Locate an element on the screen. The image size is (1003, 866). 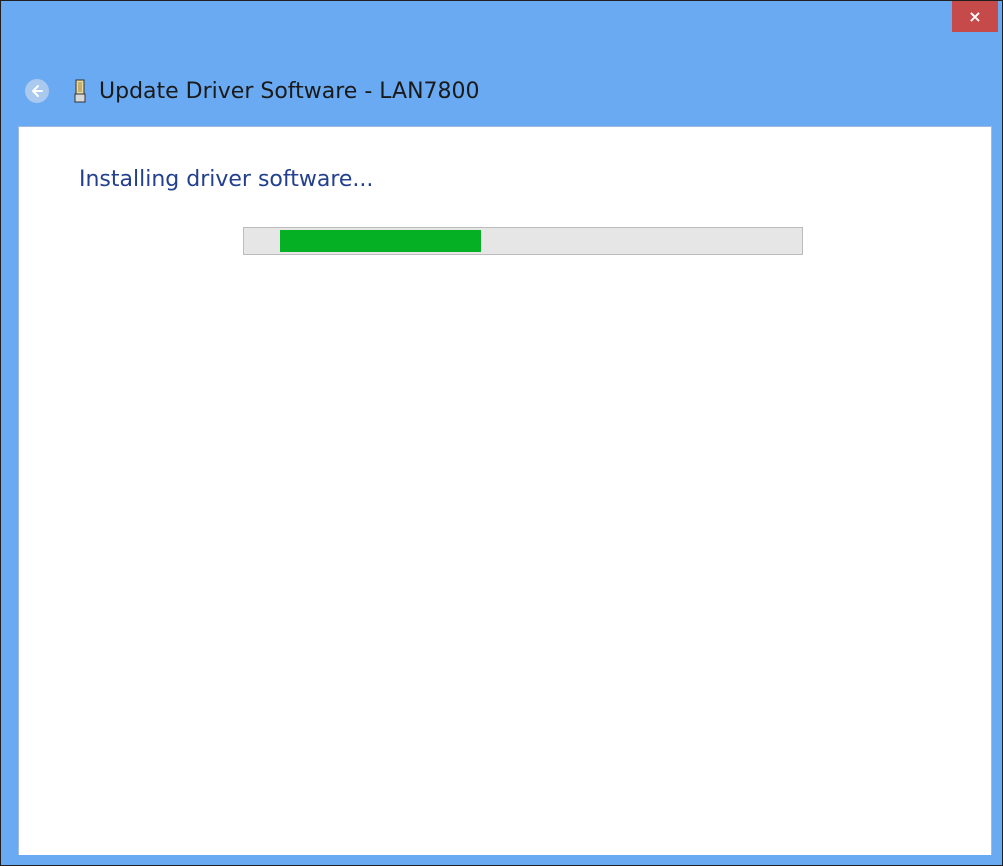
back-button is located at coordinates (37, 91).